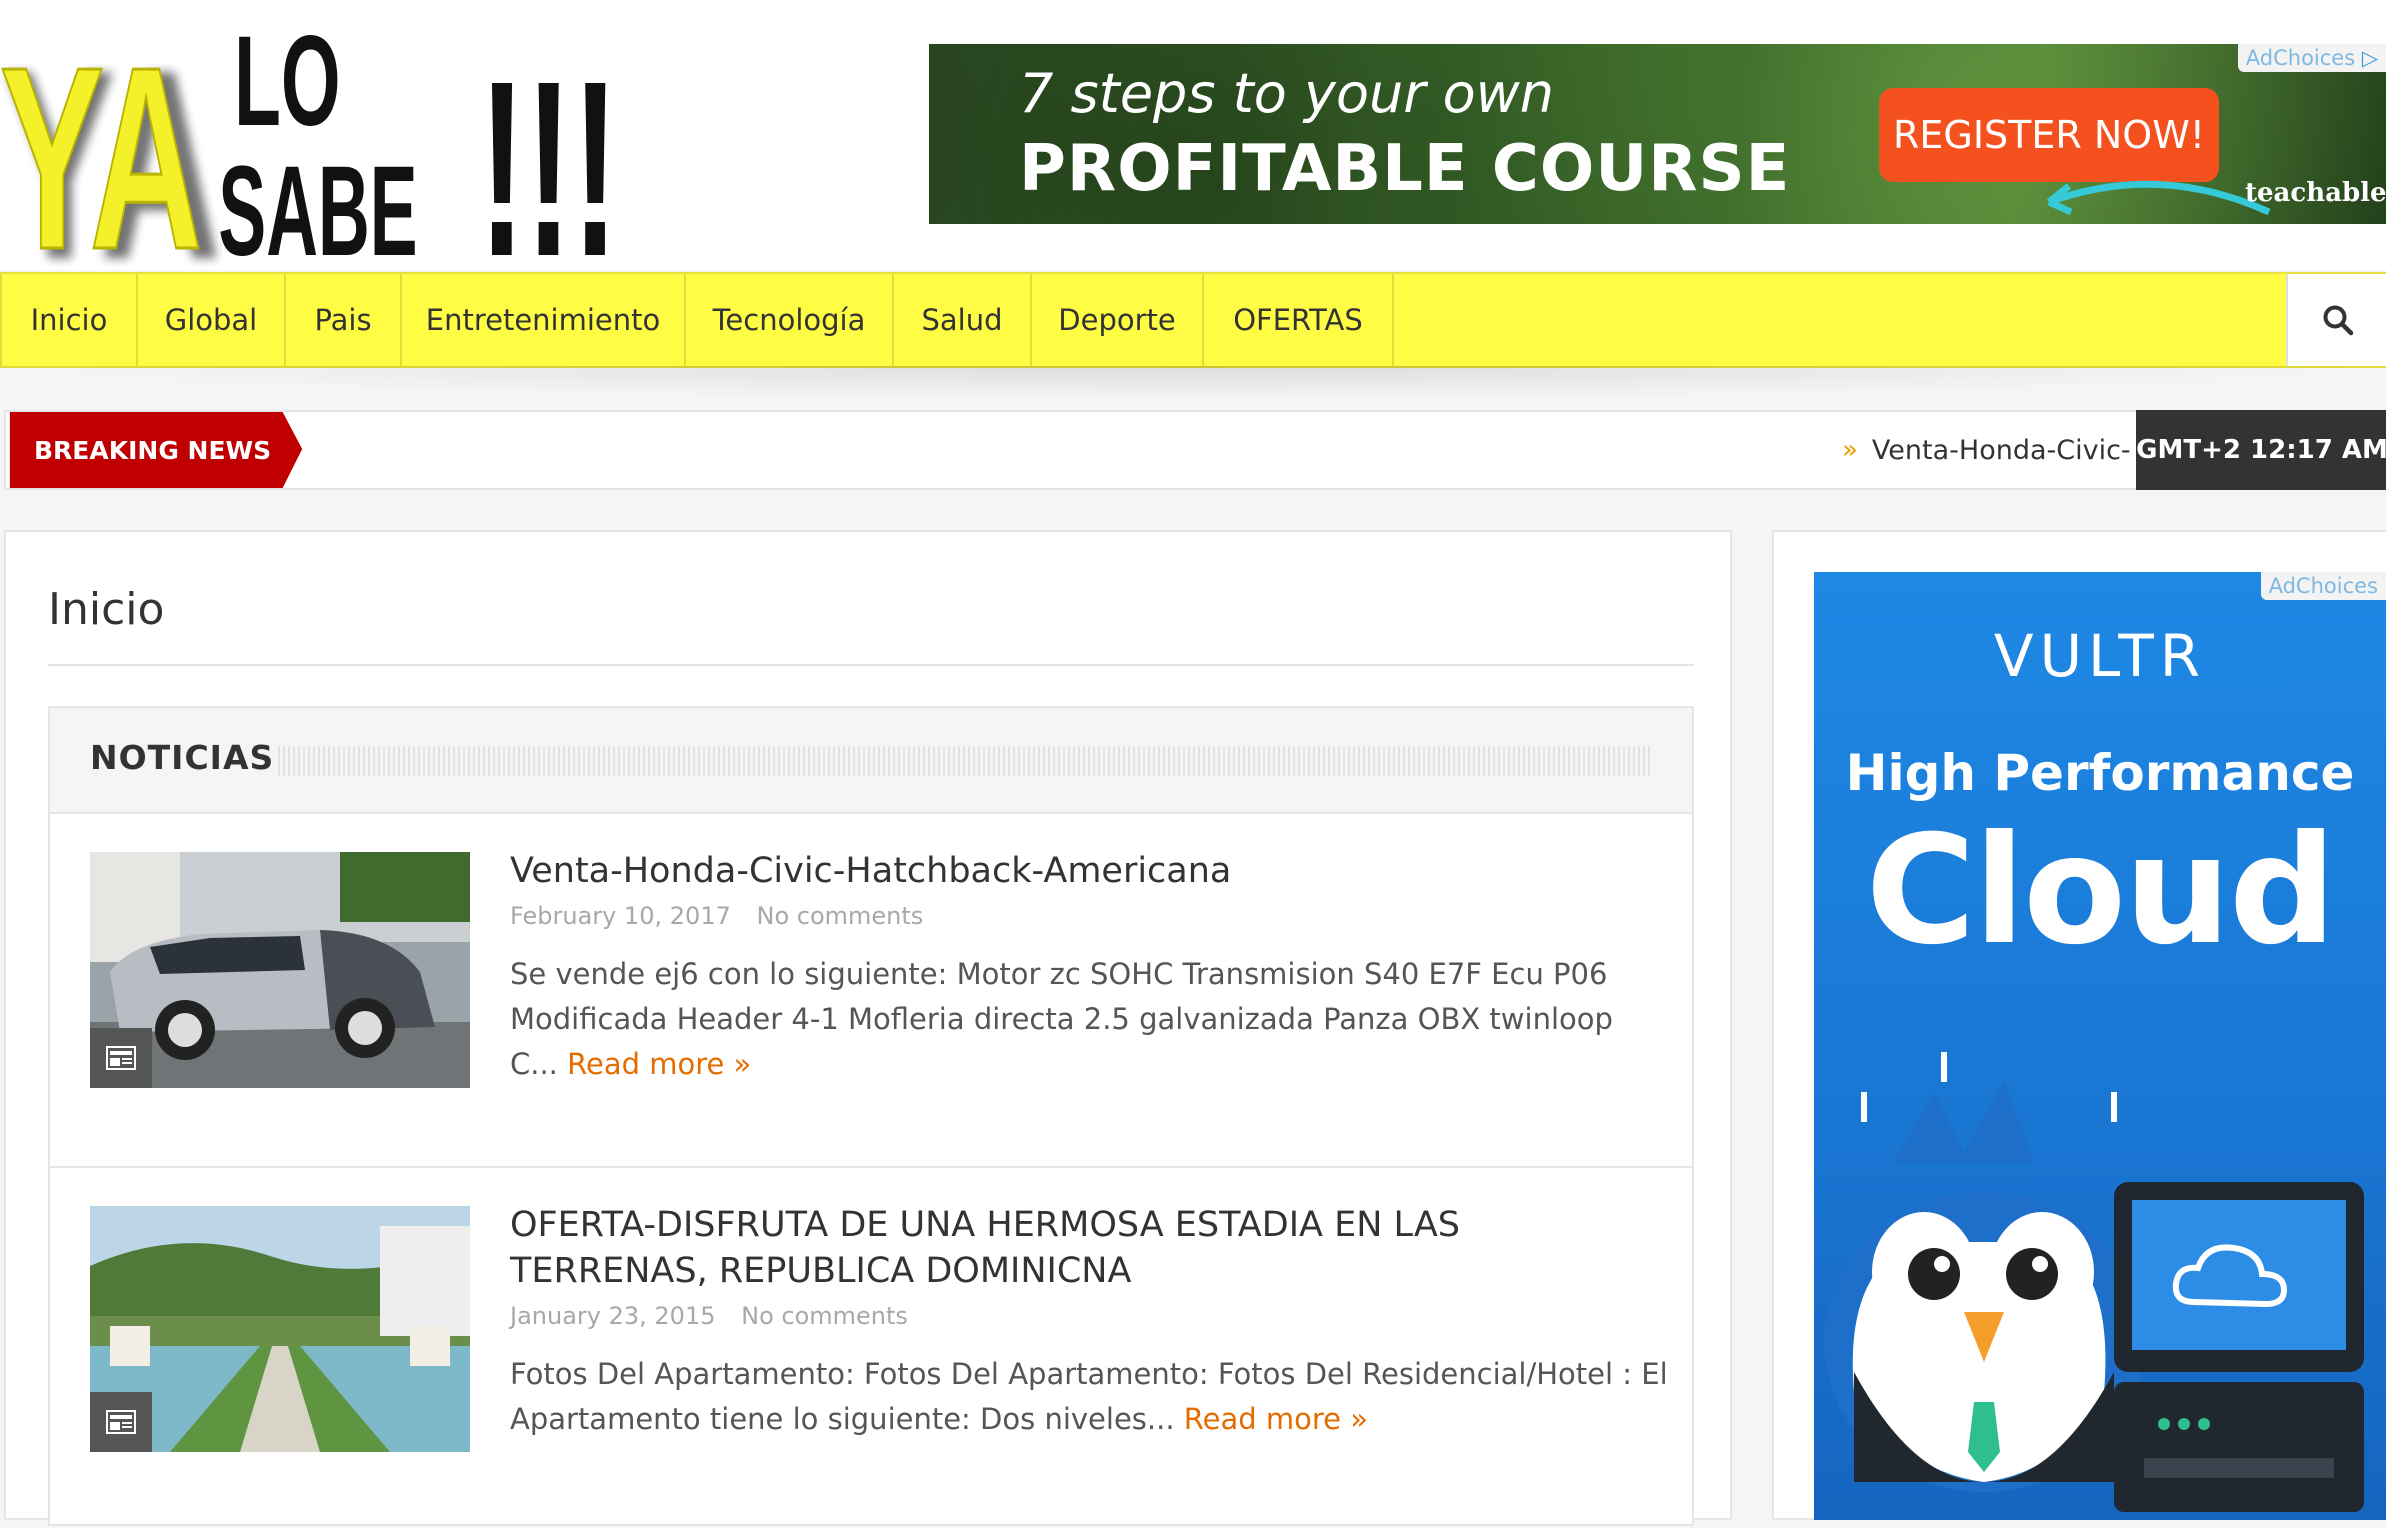 The width and height of the screenshot is (2386, 1528). What do you see at coordinates (2101, 891) in the screenshot?
I see `ad-cloud-text: Cloud` at bounding box center [2101, 891].